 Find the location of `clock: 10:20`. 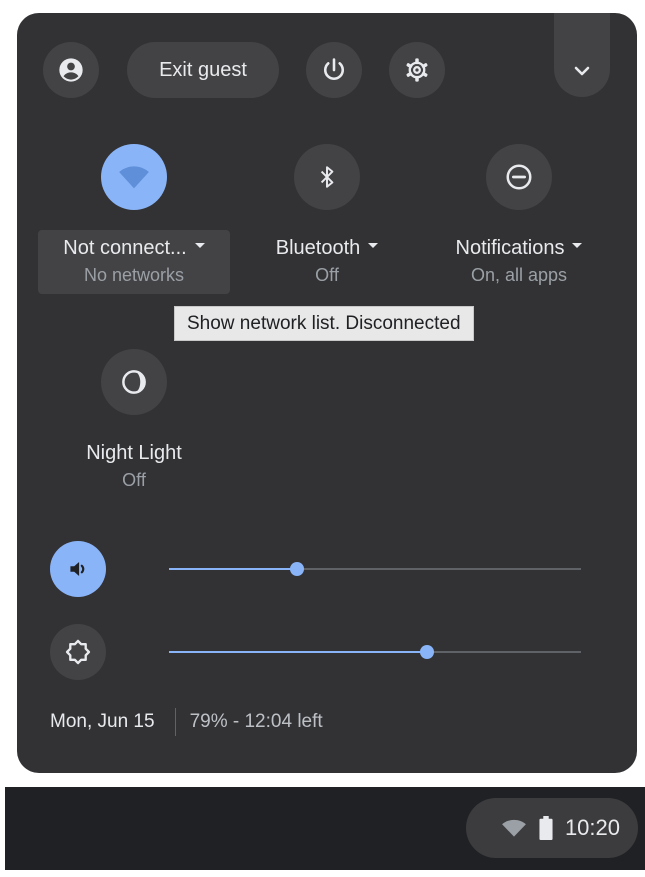

clock: 10:20 is located at coordinates (592, 827).